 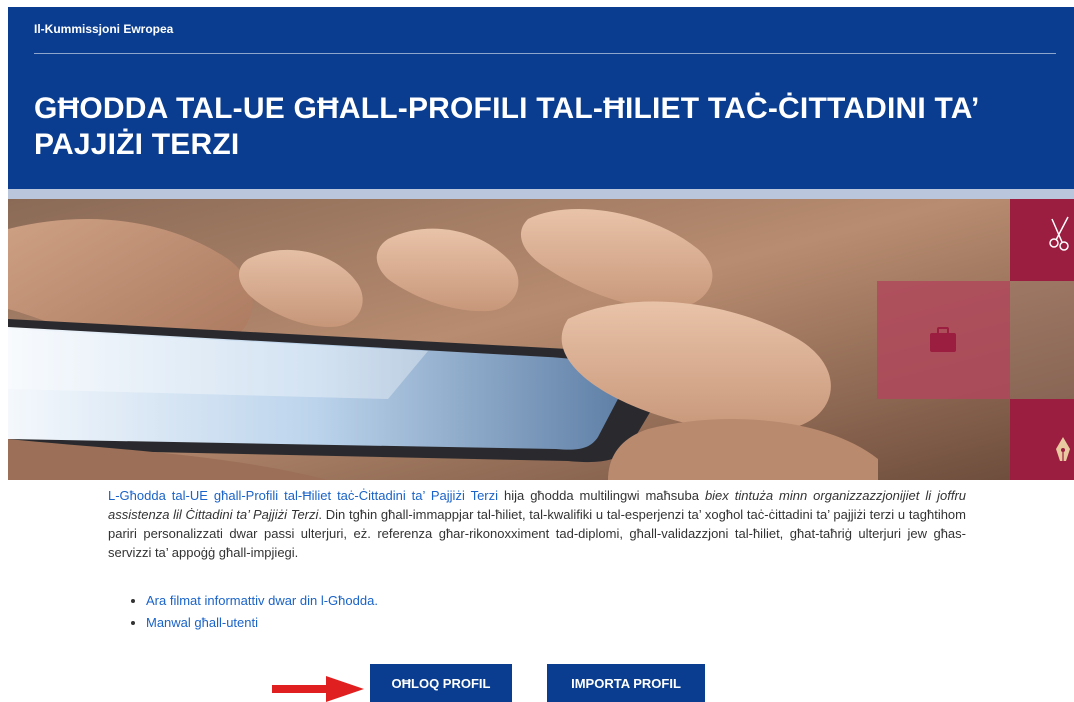 What do you see at coordinates (541, 194) in the screenshot?
I see `header-band` at bounding box center [541, 194].